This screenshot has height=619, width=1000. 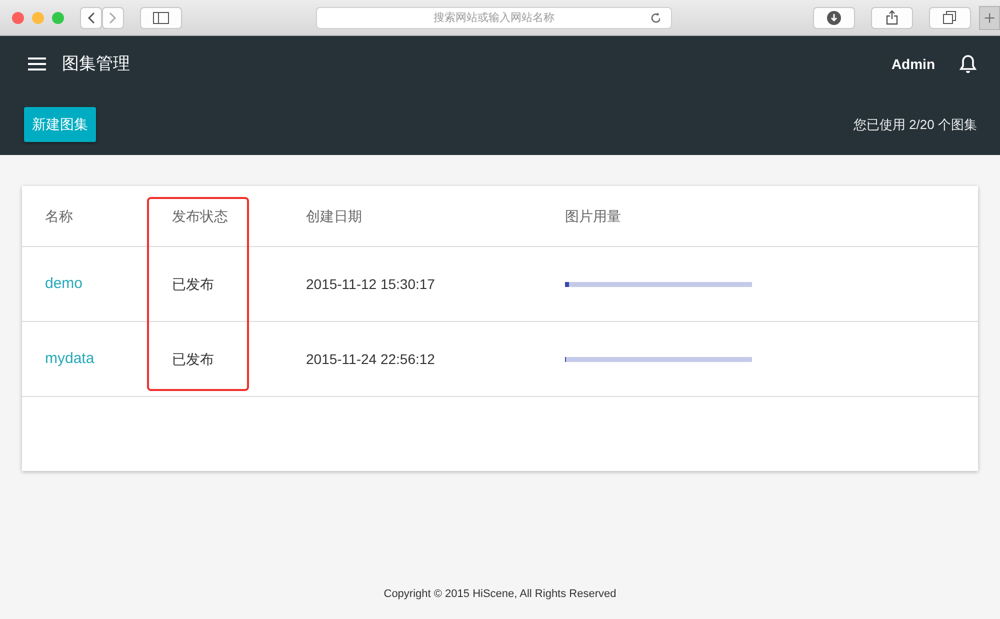 I want to click on back-button, so click(x=91, y=17).